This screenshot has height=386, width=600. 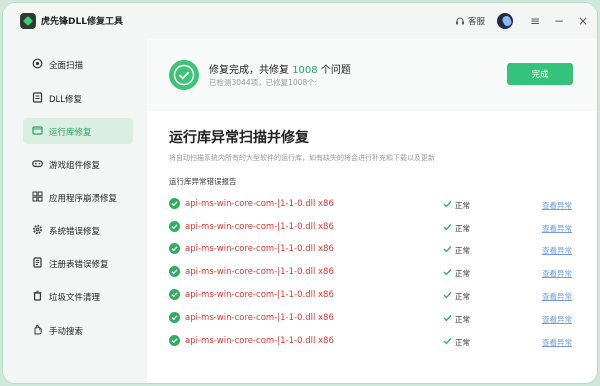 What do you see at coordinates (70, 133) in the screenshot?
I see `sidebar-item-label: 运行库修复` at bounding box center [70, 133].